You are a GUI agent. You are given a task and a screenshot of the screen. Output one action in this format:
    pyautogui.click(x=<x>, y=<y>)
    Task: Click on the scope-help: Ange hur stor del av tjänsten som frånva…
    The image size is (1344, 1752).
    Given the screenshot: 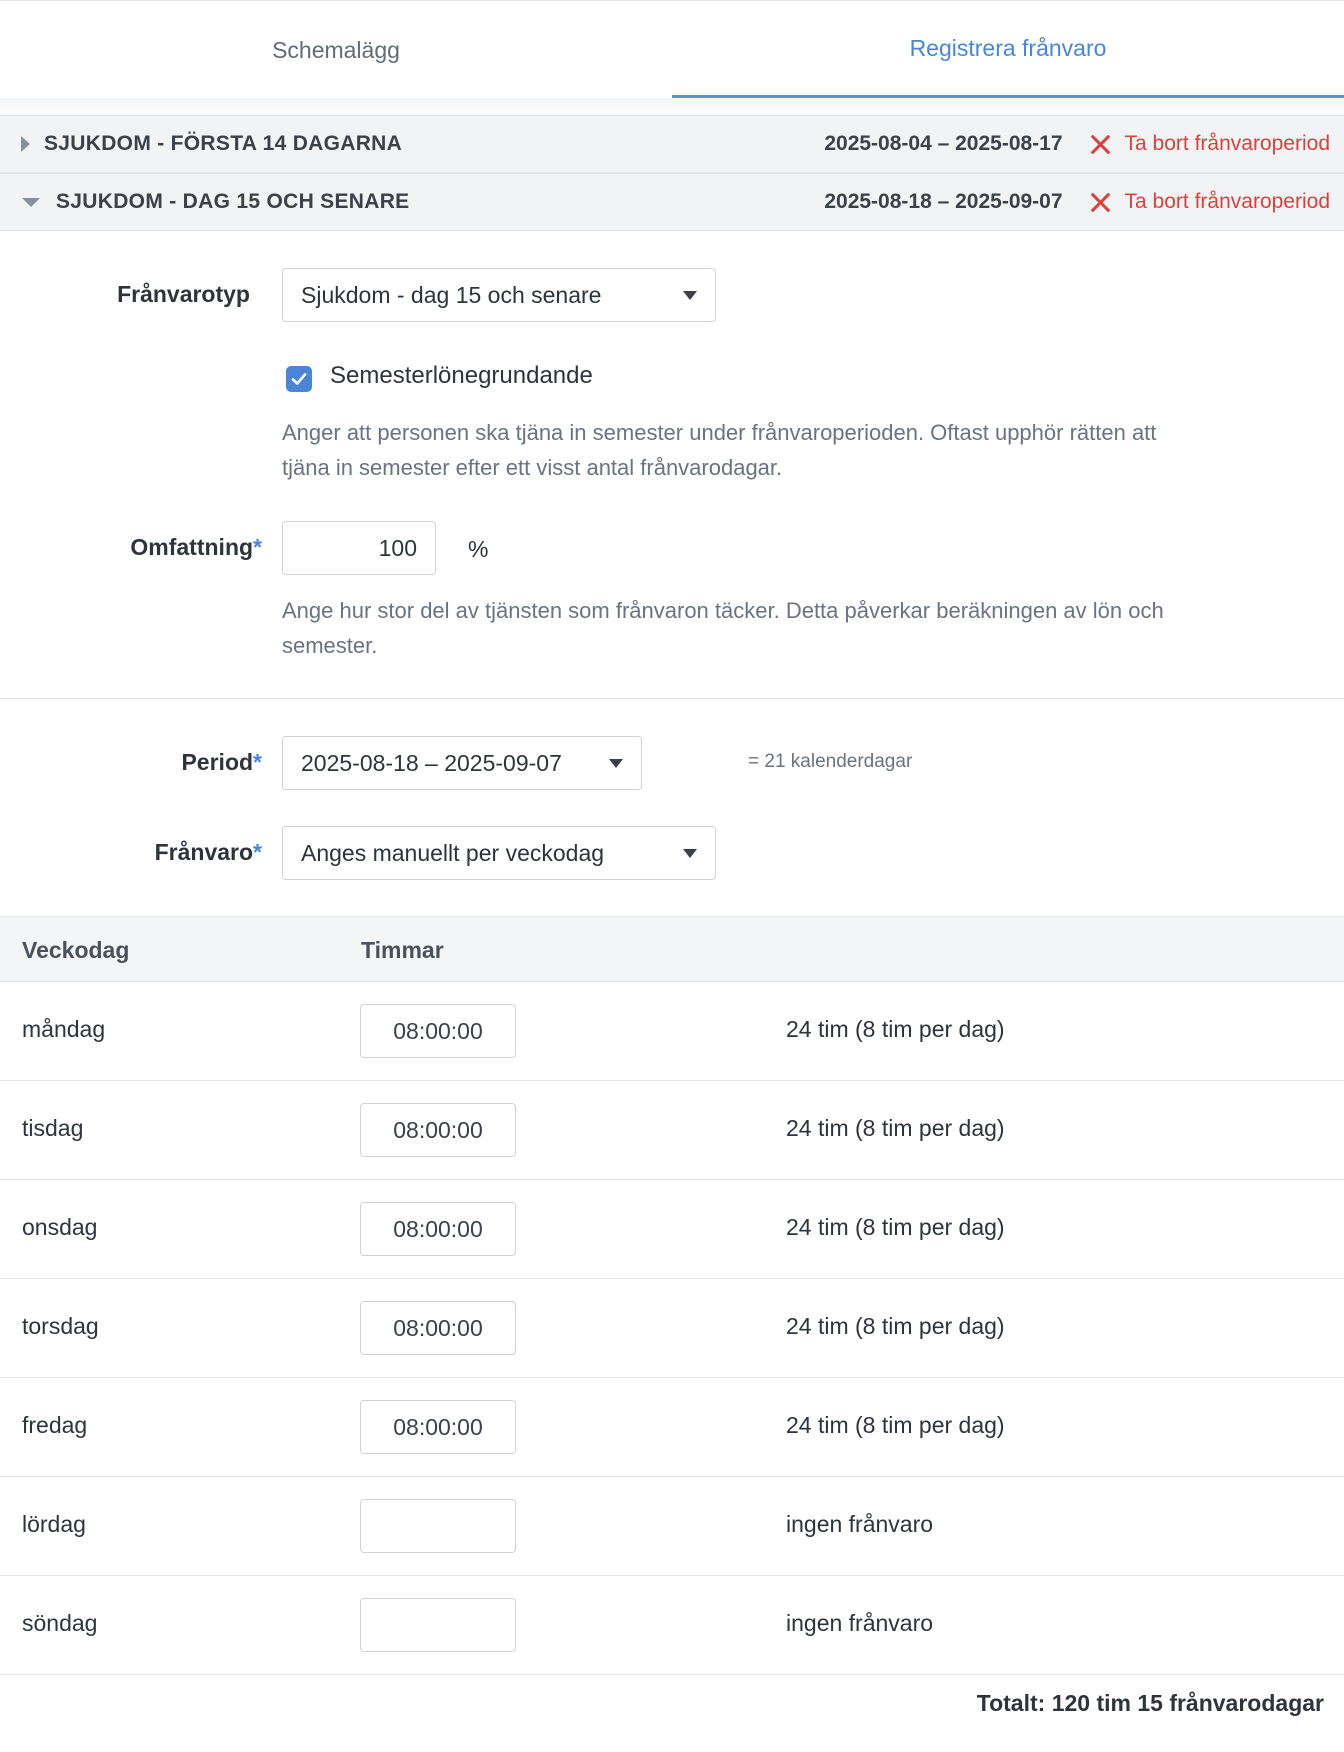 What is the action you would take?
    pyautogui.click(x=723, y=628)
    